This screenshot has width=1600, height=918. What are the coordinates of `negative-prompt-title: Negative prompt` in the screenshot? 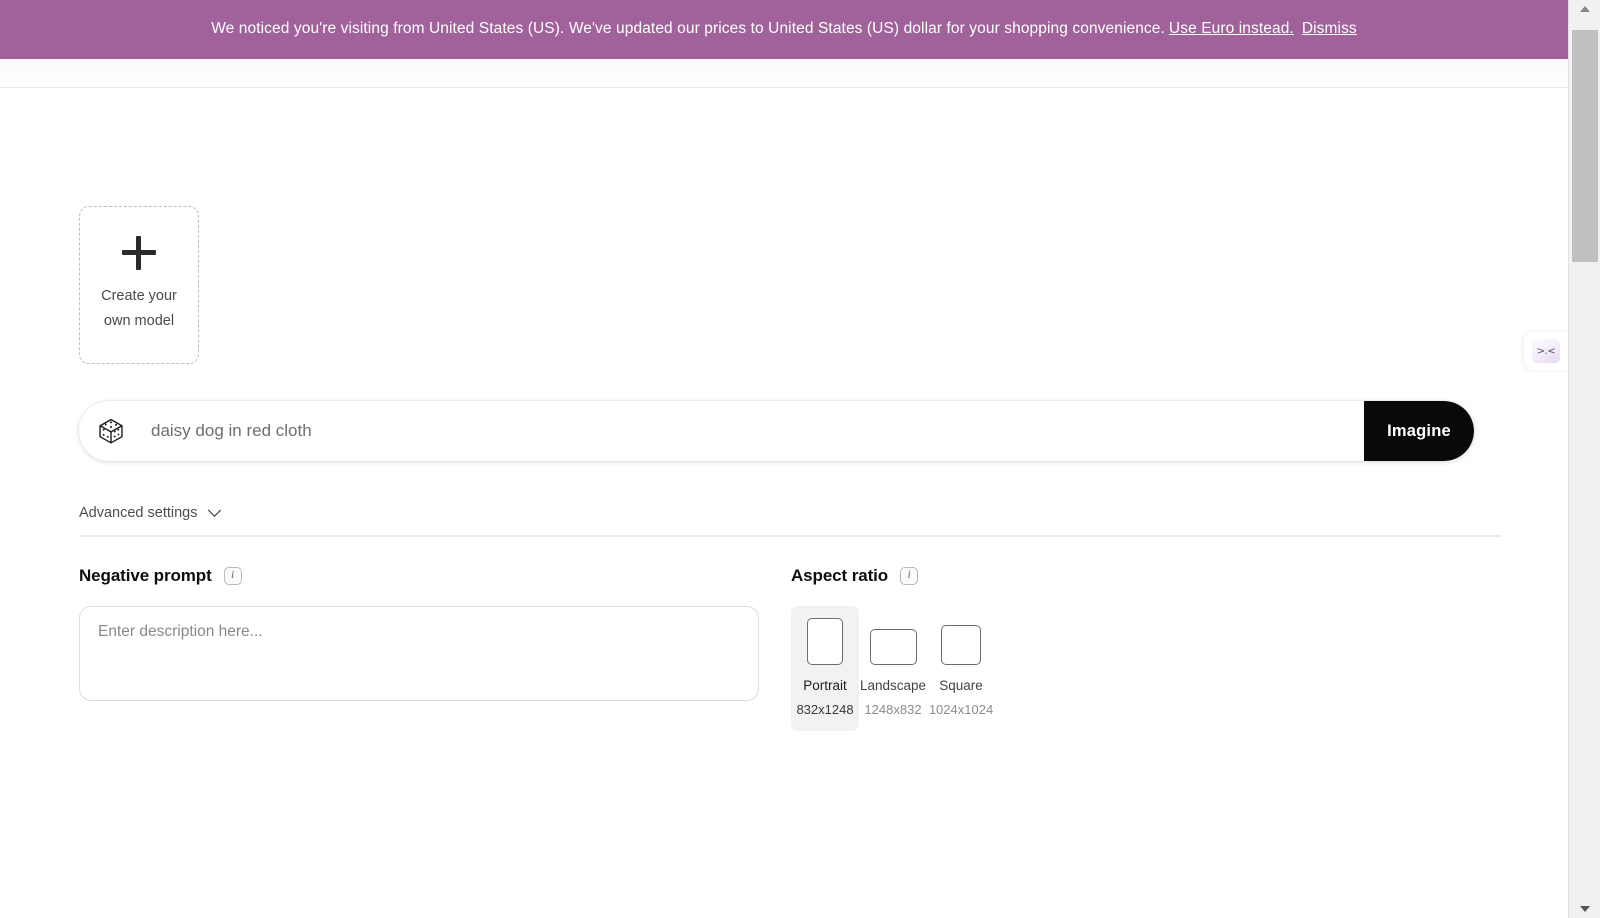 It's located at (145, 575).